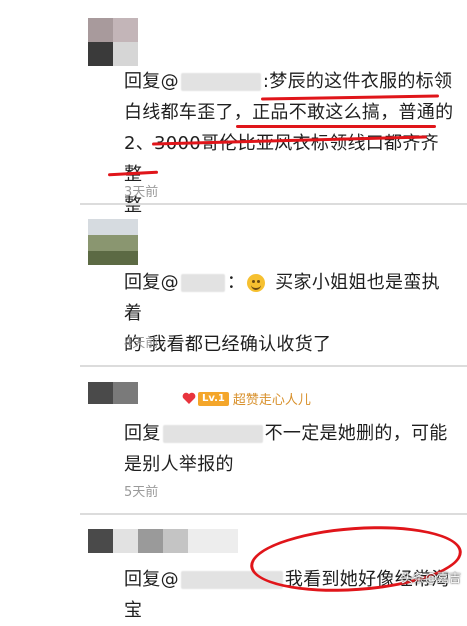  I want to click on comment-line: 是别人举报的, so click(179, 464).